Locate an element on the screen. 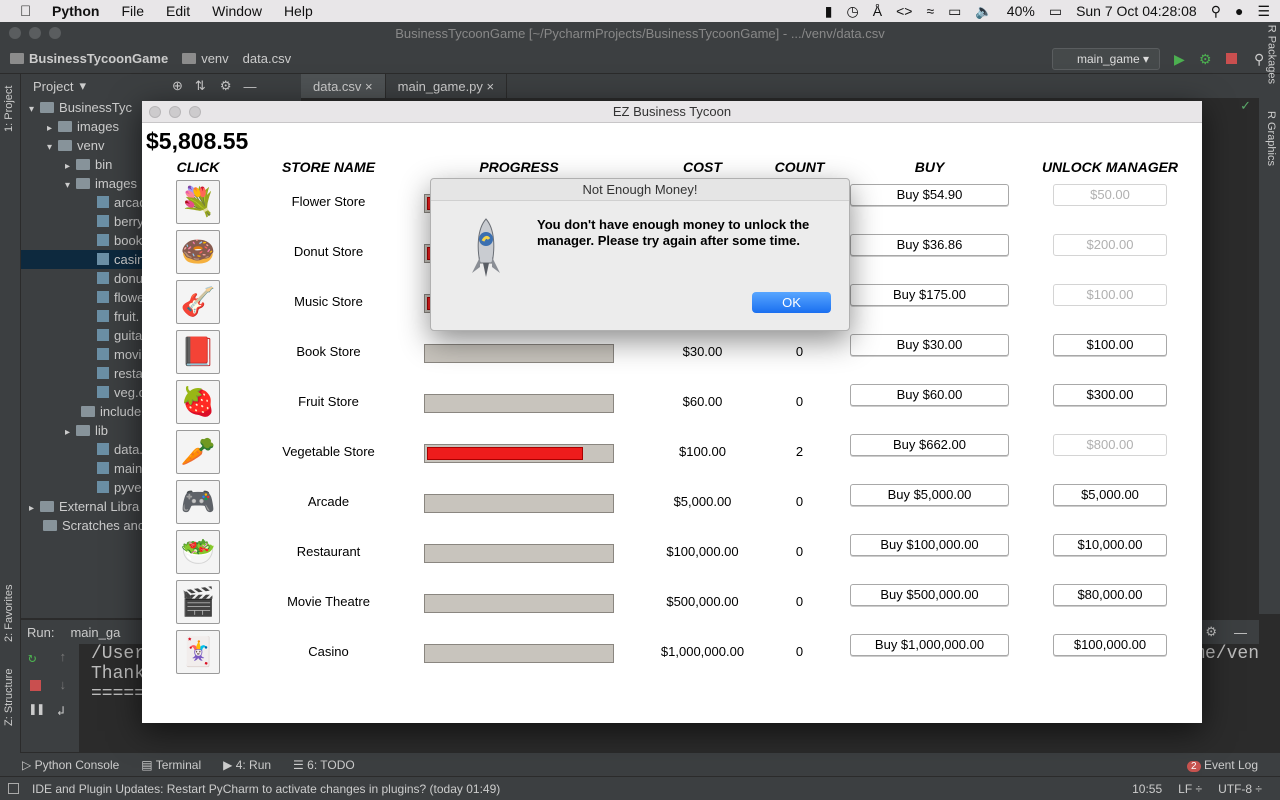 Image resolution: width=1280 pixels, height=800 pixels. unlock-manager-button: $300.00 is located at coordinates (1110, 395).